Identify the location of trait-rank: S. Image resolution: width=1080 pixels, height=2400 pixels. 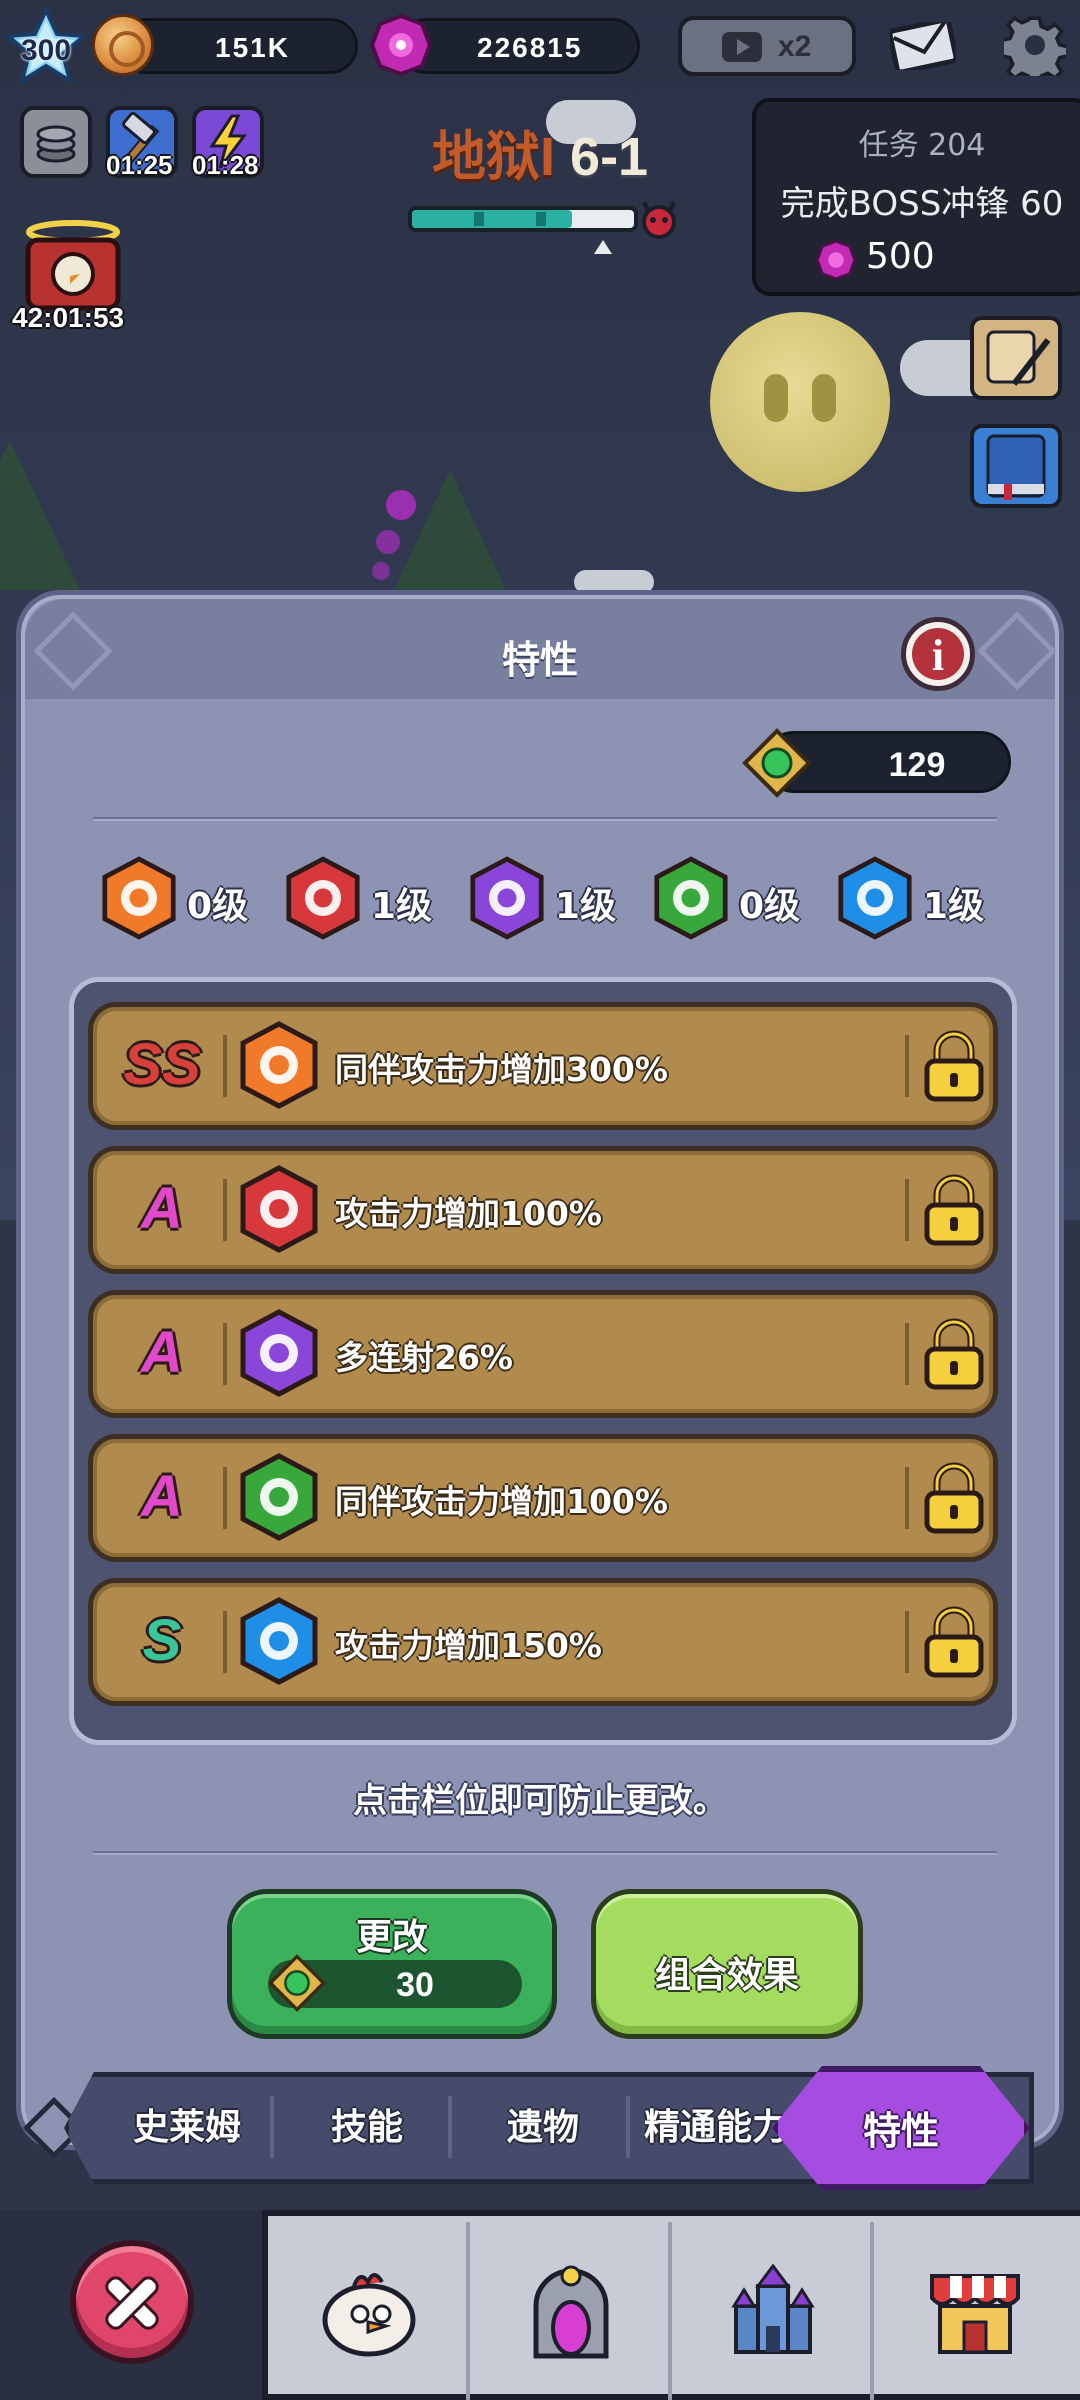
(162, 1640).